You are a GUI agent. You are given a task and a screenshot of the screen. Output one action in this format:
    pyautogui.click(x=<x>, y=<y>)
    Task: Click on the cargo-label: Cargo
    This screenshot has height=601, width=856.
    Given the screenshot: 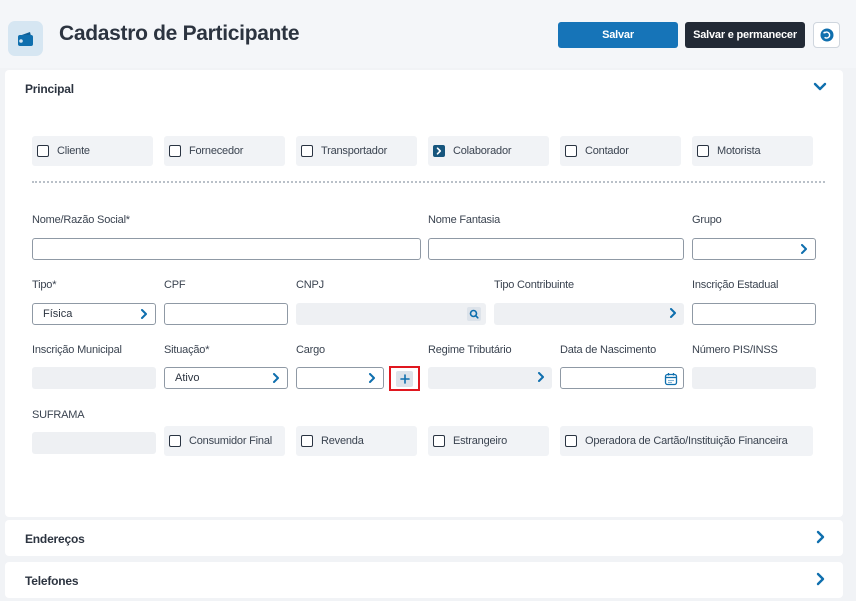 What is the action you would take?
    pyautogui.click(x=310, y=350)
    